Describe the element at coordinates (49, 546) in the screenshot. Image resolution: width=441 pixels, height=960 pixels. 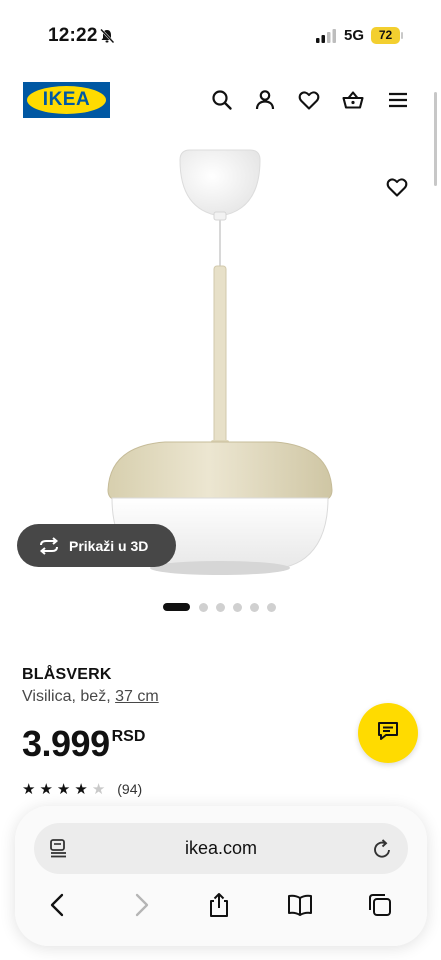
I see `rotate-3d-icon` at that location.